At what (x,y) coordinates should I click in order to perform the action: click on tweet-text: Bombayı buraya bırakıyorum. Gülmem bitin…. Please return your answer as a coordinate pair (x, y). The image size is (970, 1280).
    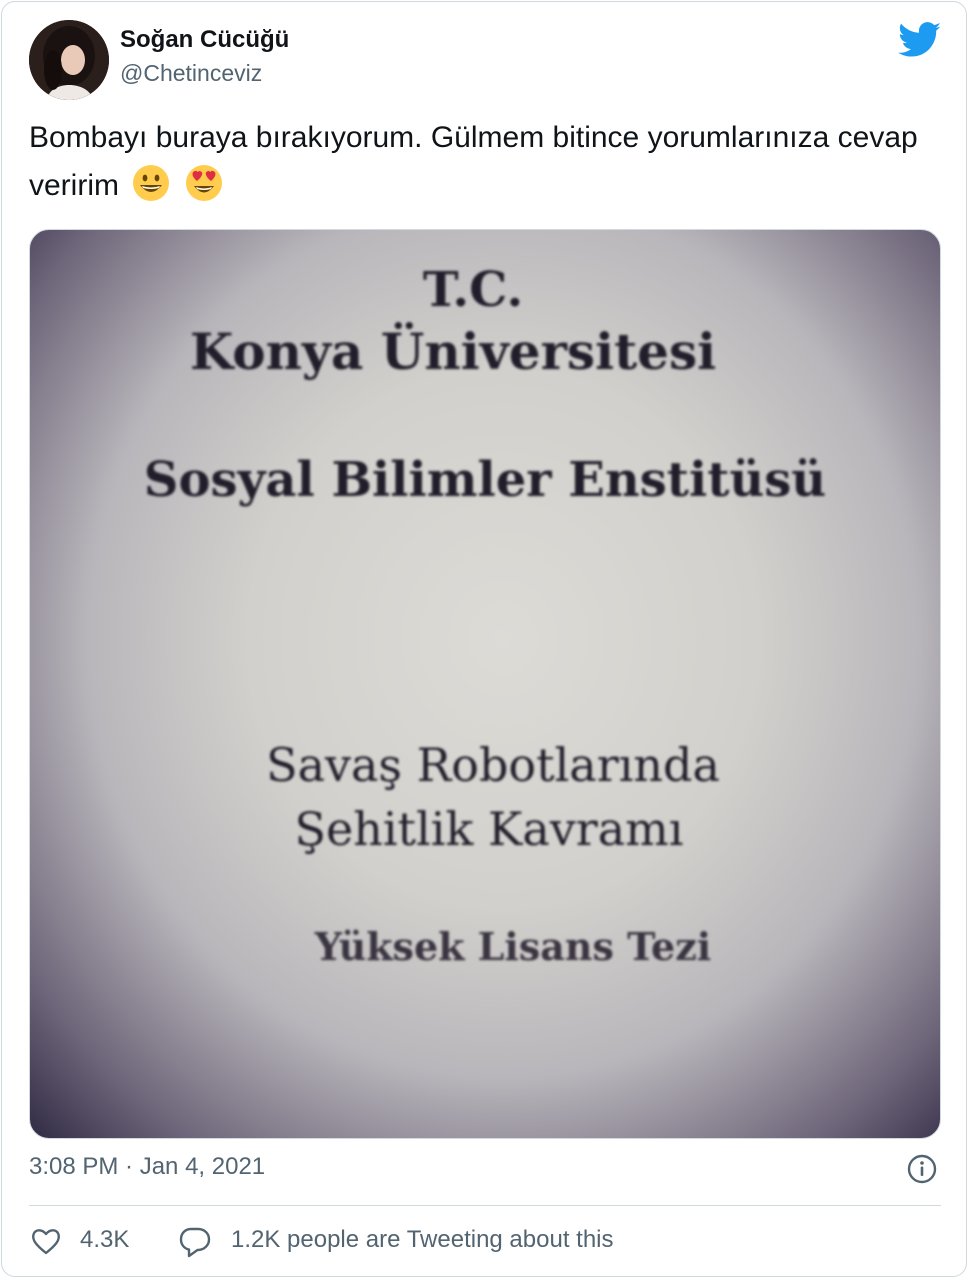
    Looking at the image, I should click on (486, 162).